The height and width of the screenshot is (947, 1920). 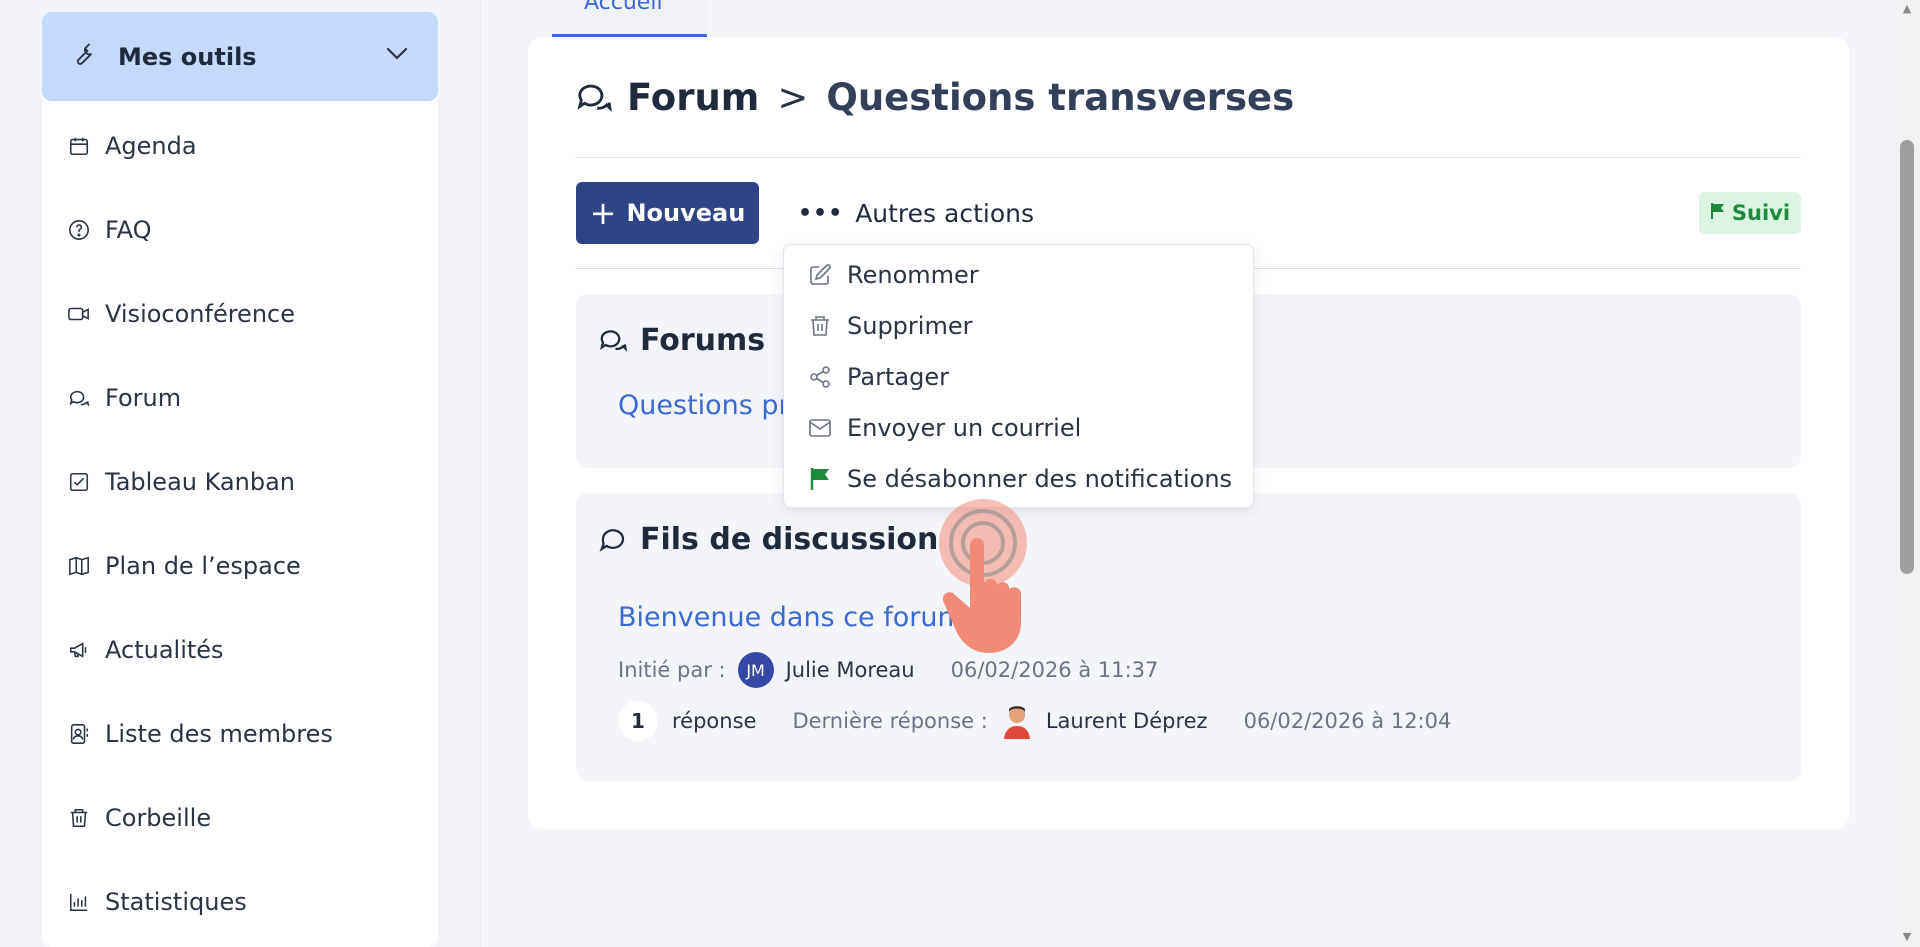 I want to click on divider, so click(x=1188, y=157).